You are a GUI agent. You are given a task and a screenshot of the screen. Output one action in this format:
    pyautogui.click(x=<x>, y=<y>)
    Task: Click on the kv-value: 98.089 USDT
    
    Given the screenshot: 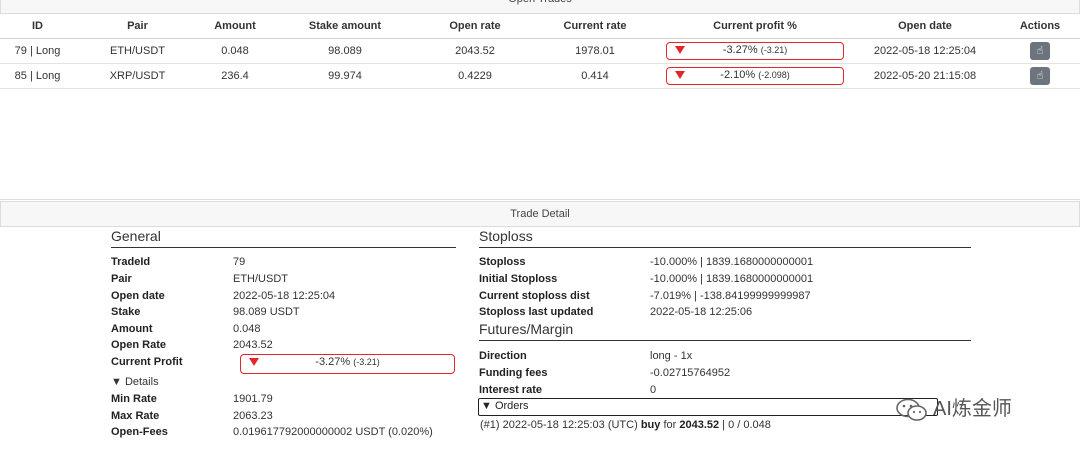 What is the action you would take?
    pyautogui.click(x=266, y=312)
    